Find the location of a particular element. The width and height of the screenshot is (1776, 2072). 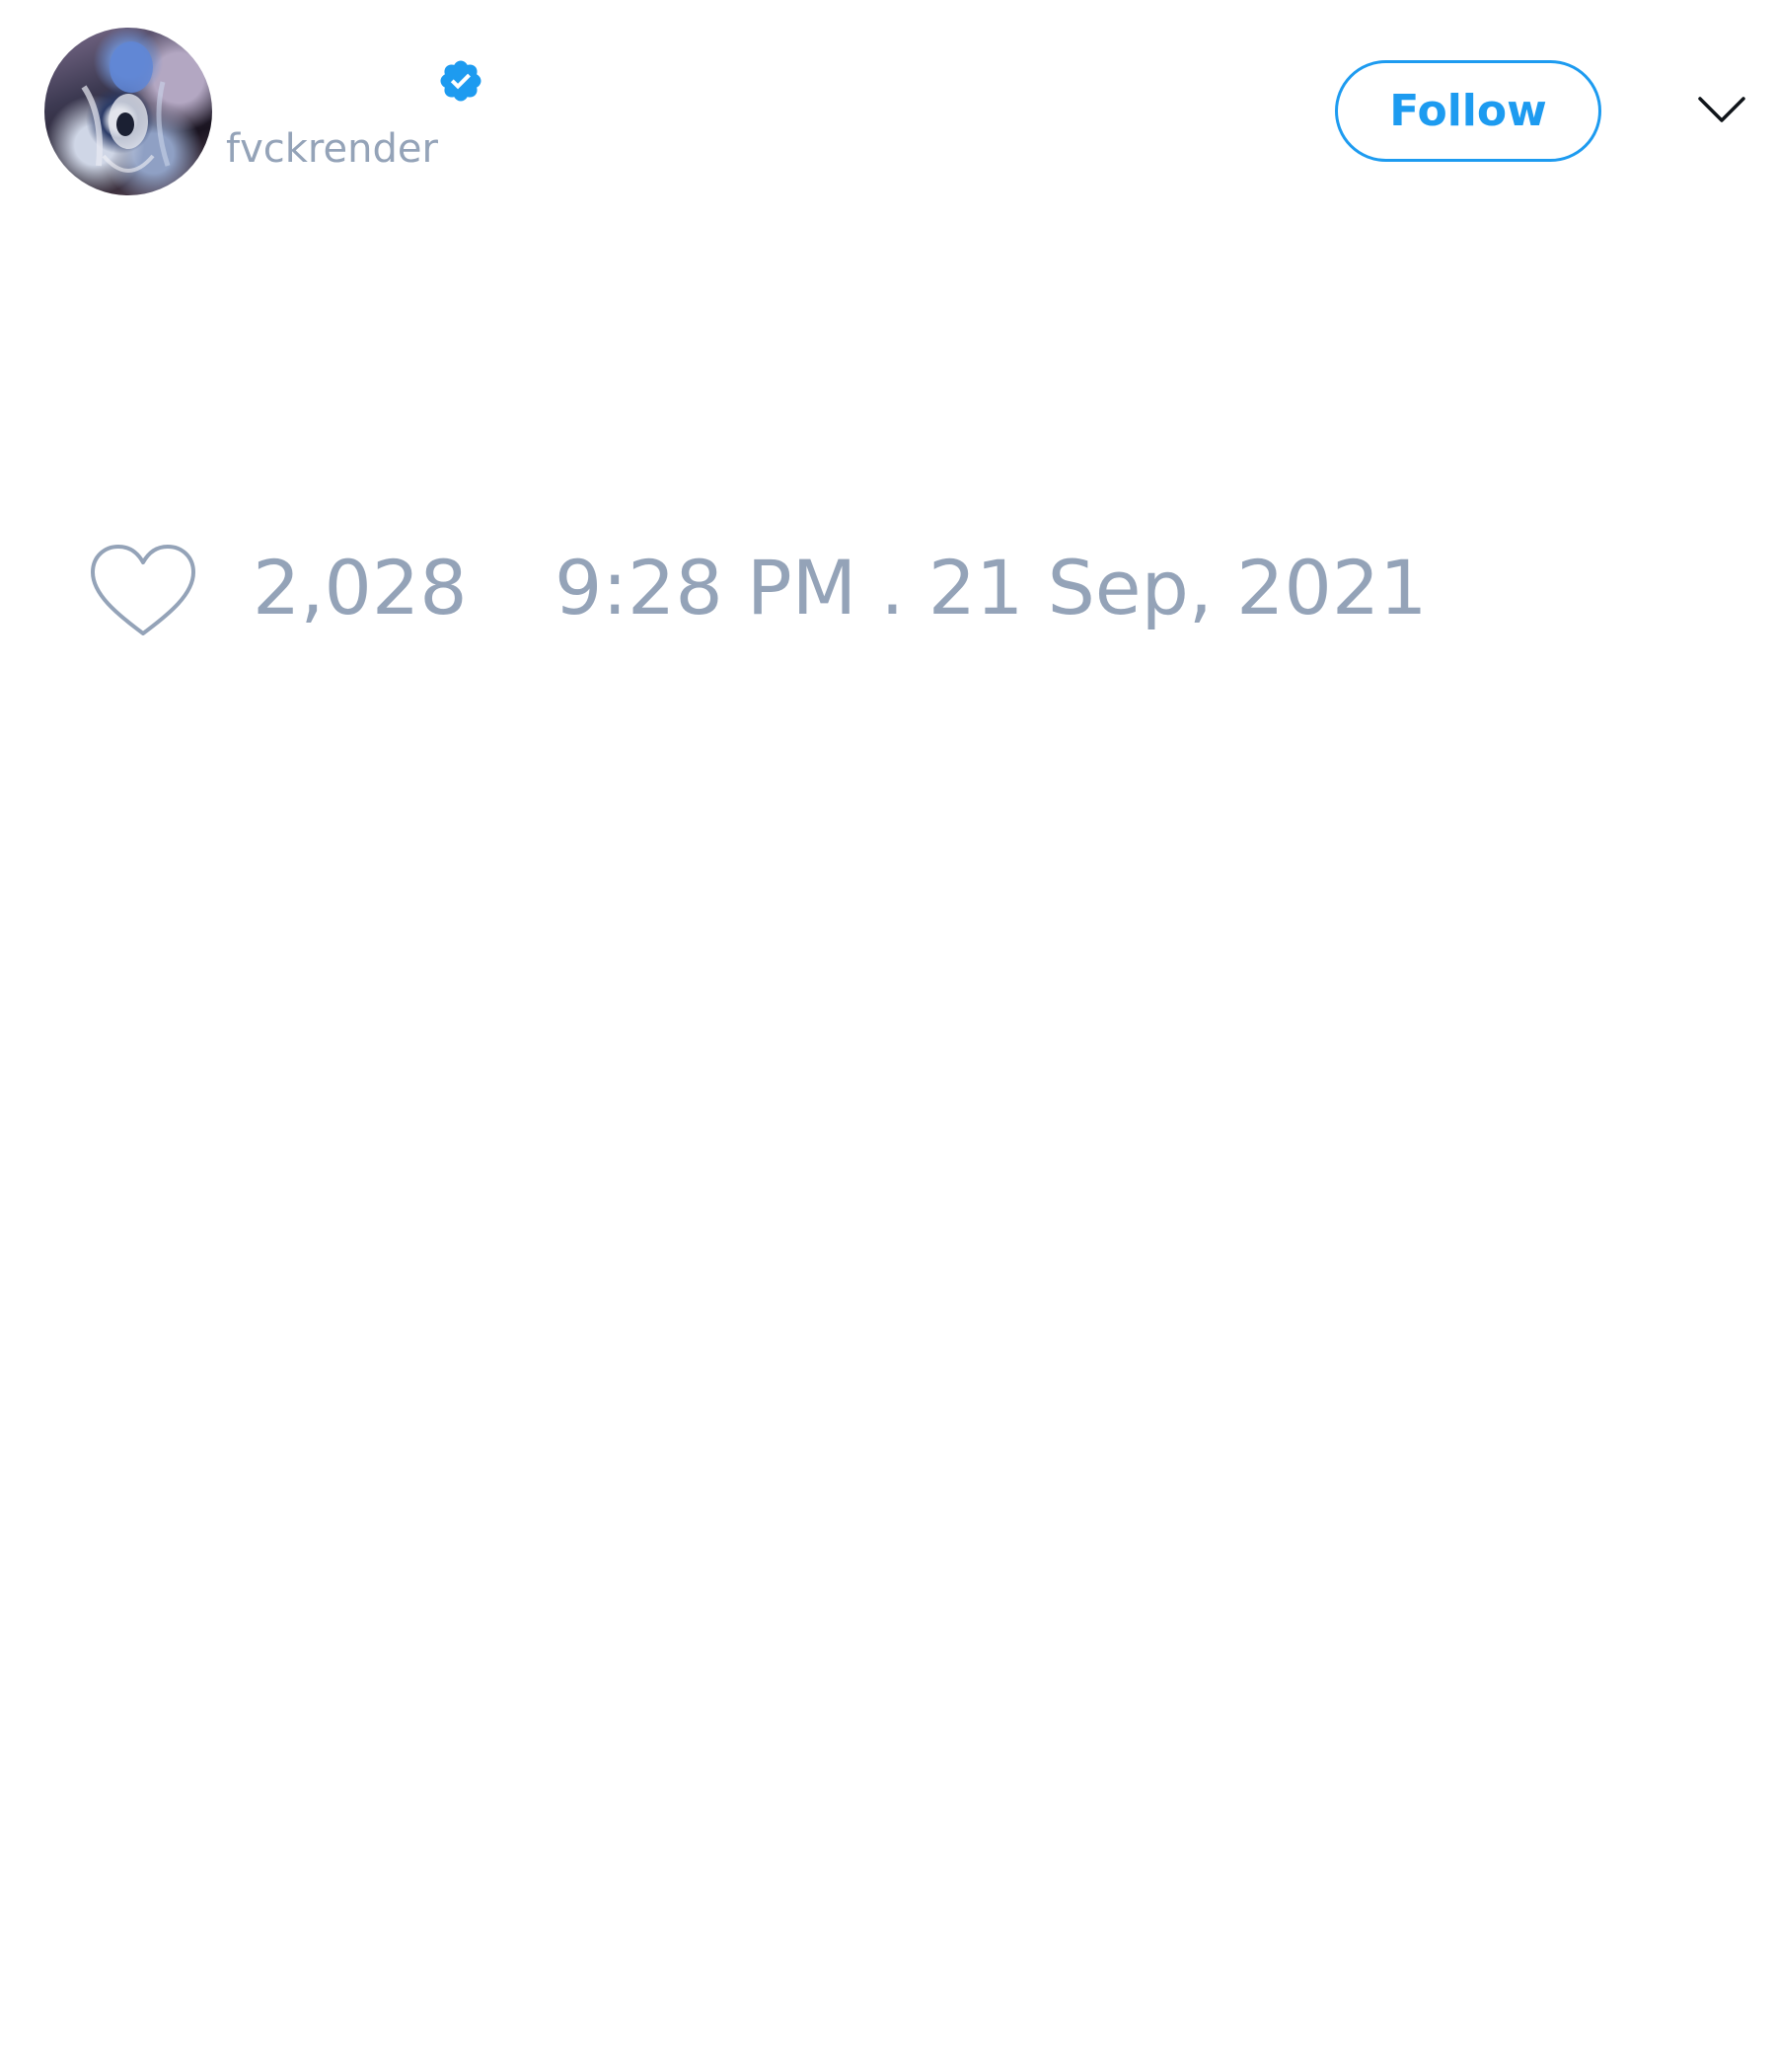

like-count: 2,028 is located at coordinates (361, 588).